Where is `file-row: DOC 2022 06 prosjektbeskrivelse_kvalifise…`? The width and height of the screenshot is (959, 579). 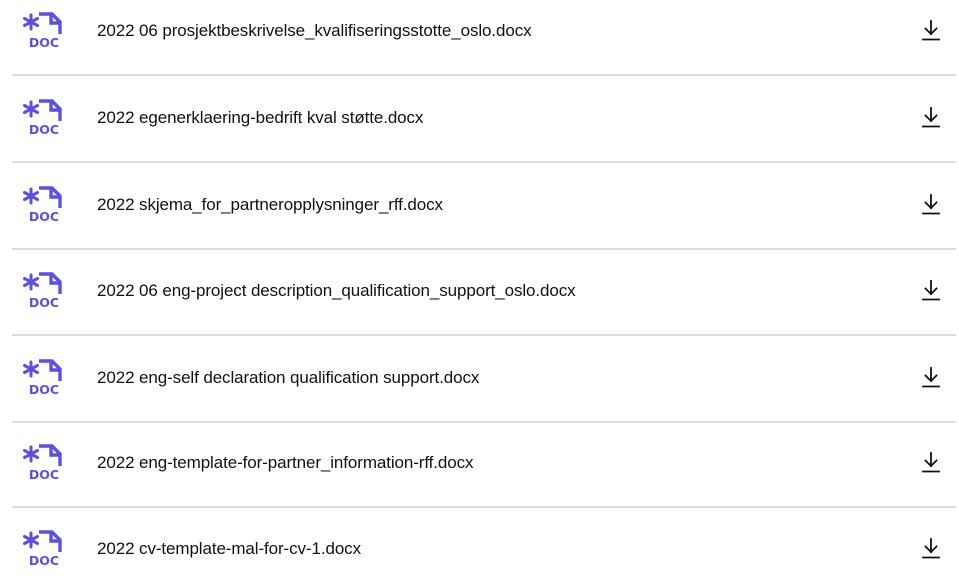
file-row: DOC 2022 06 prosjektbeskrivelse_kvalifise… is located at coordinates (479, 31).